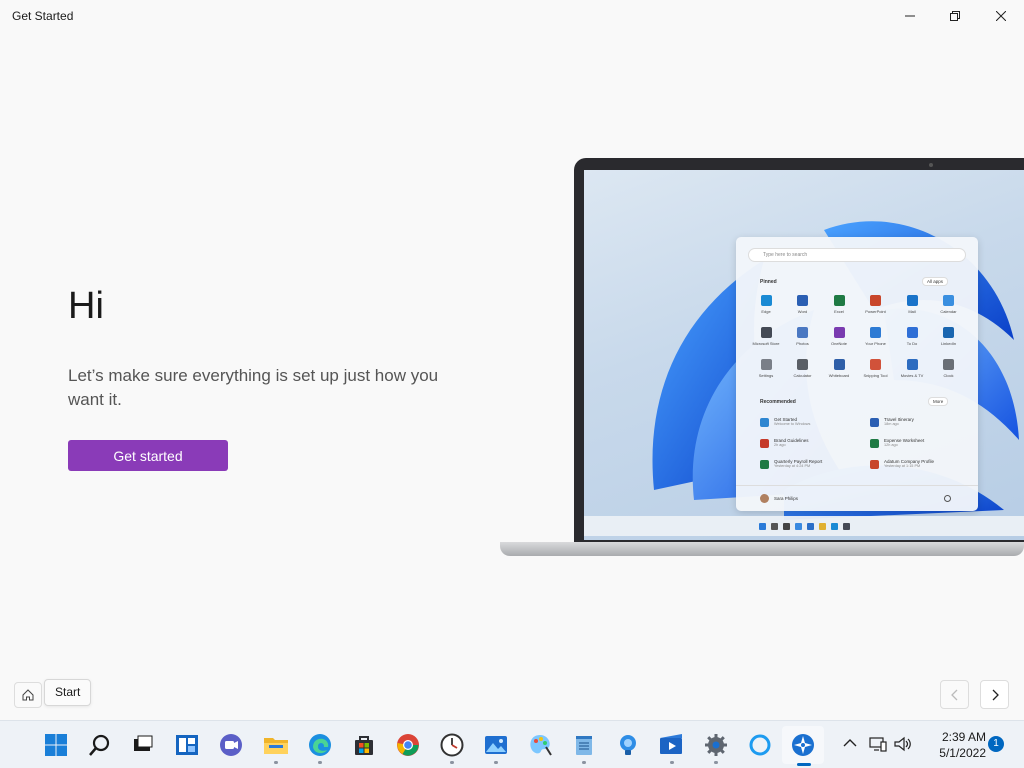  I want to click on home-button, so click(28, 695).